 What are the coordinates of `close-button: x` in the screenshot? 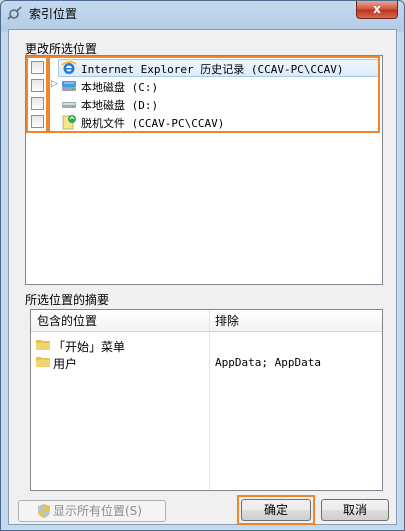 It's located at (377, 10).